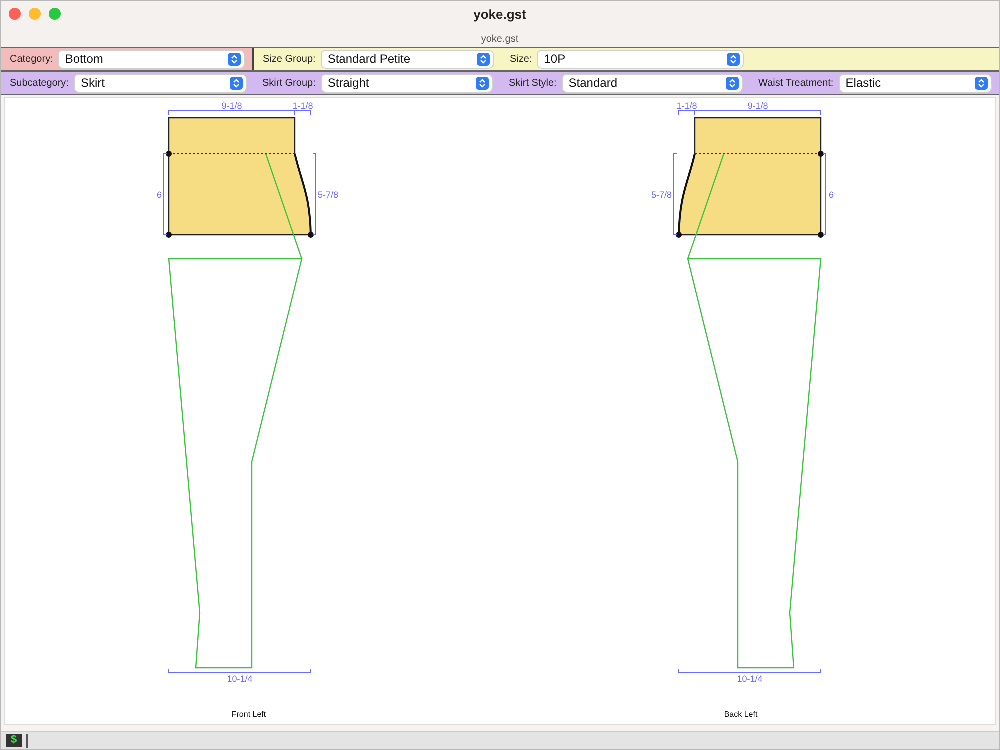 Image resolution: width=1000 pixels, height=750 pixels. Describe the element at coordinates (521, 59) in the screenshot. I see `selector-label: Size:` at that location.